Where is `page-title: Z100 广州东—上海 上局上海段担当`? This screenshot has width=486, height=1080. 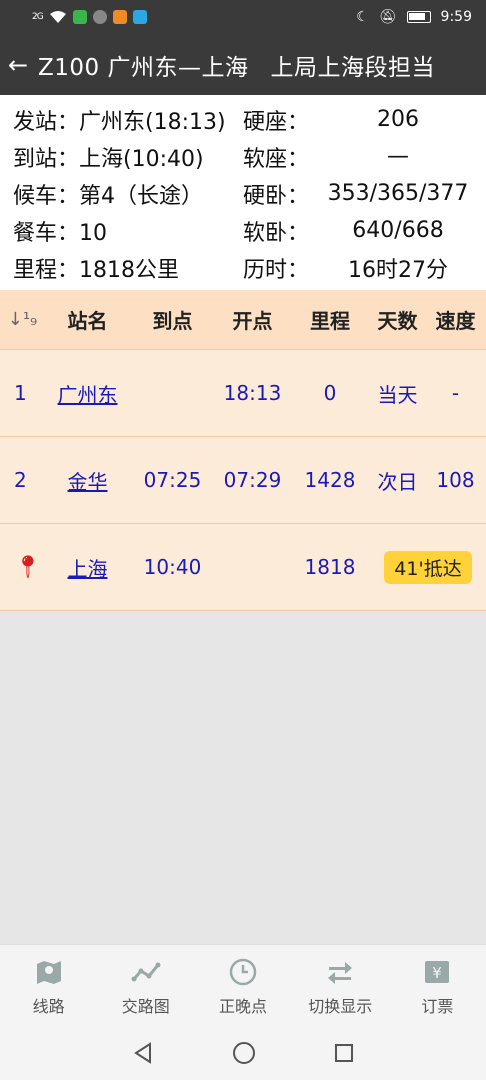 page-title: Z100 广州东—上海 上局上海段担当 is located at coordinates (236, 65).